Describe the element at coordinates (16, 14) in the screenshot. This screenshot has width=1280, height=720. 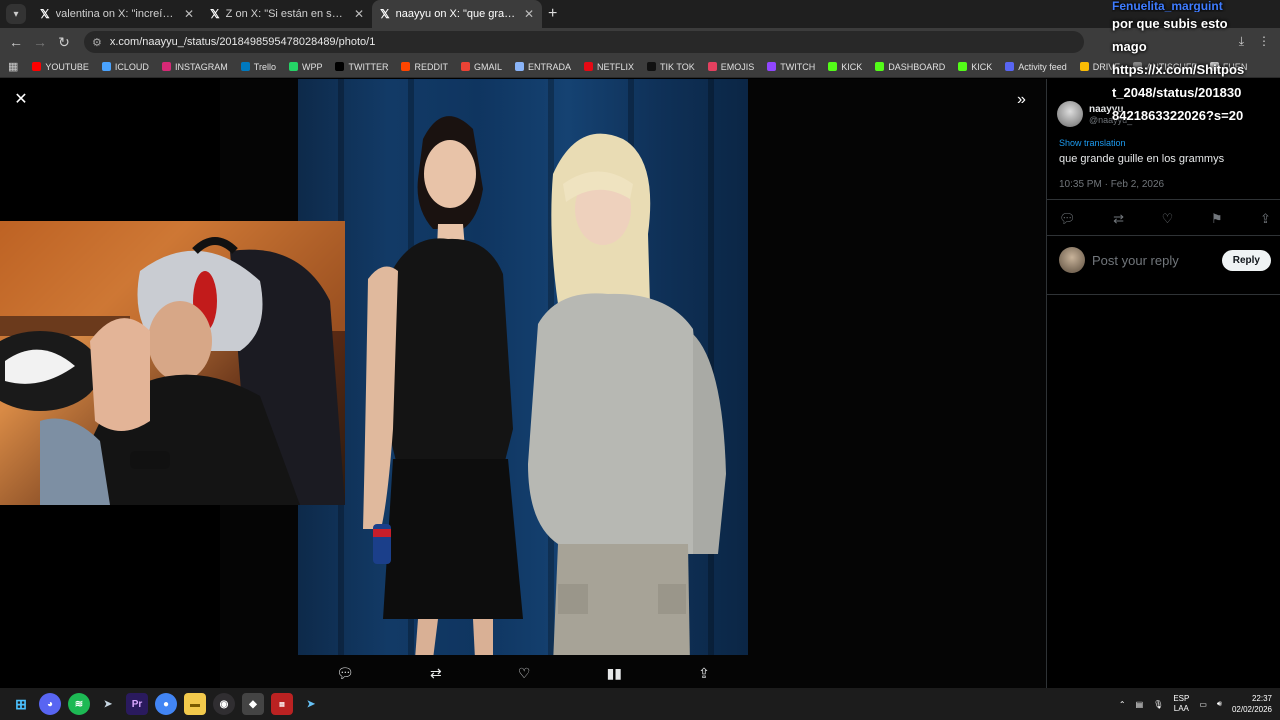
I see `tab-search-icon: ▾` at that location.